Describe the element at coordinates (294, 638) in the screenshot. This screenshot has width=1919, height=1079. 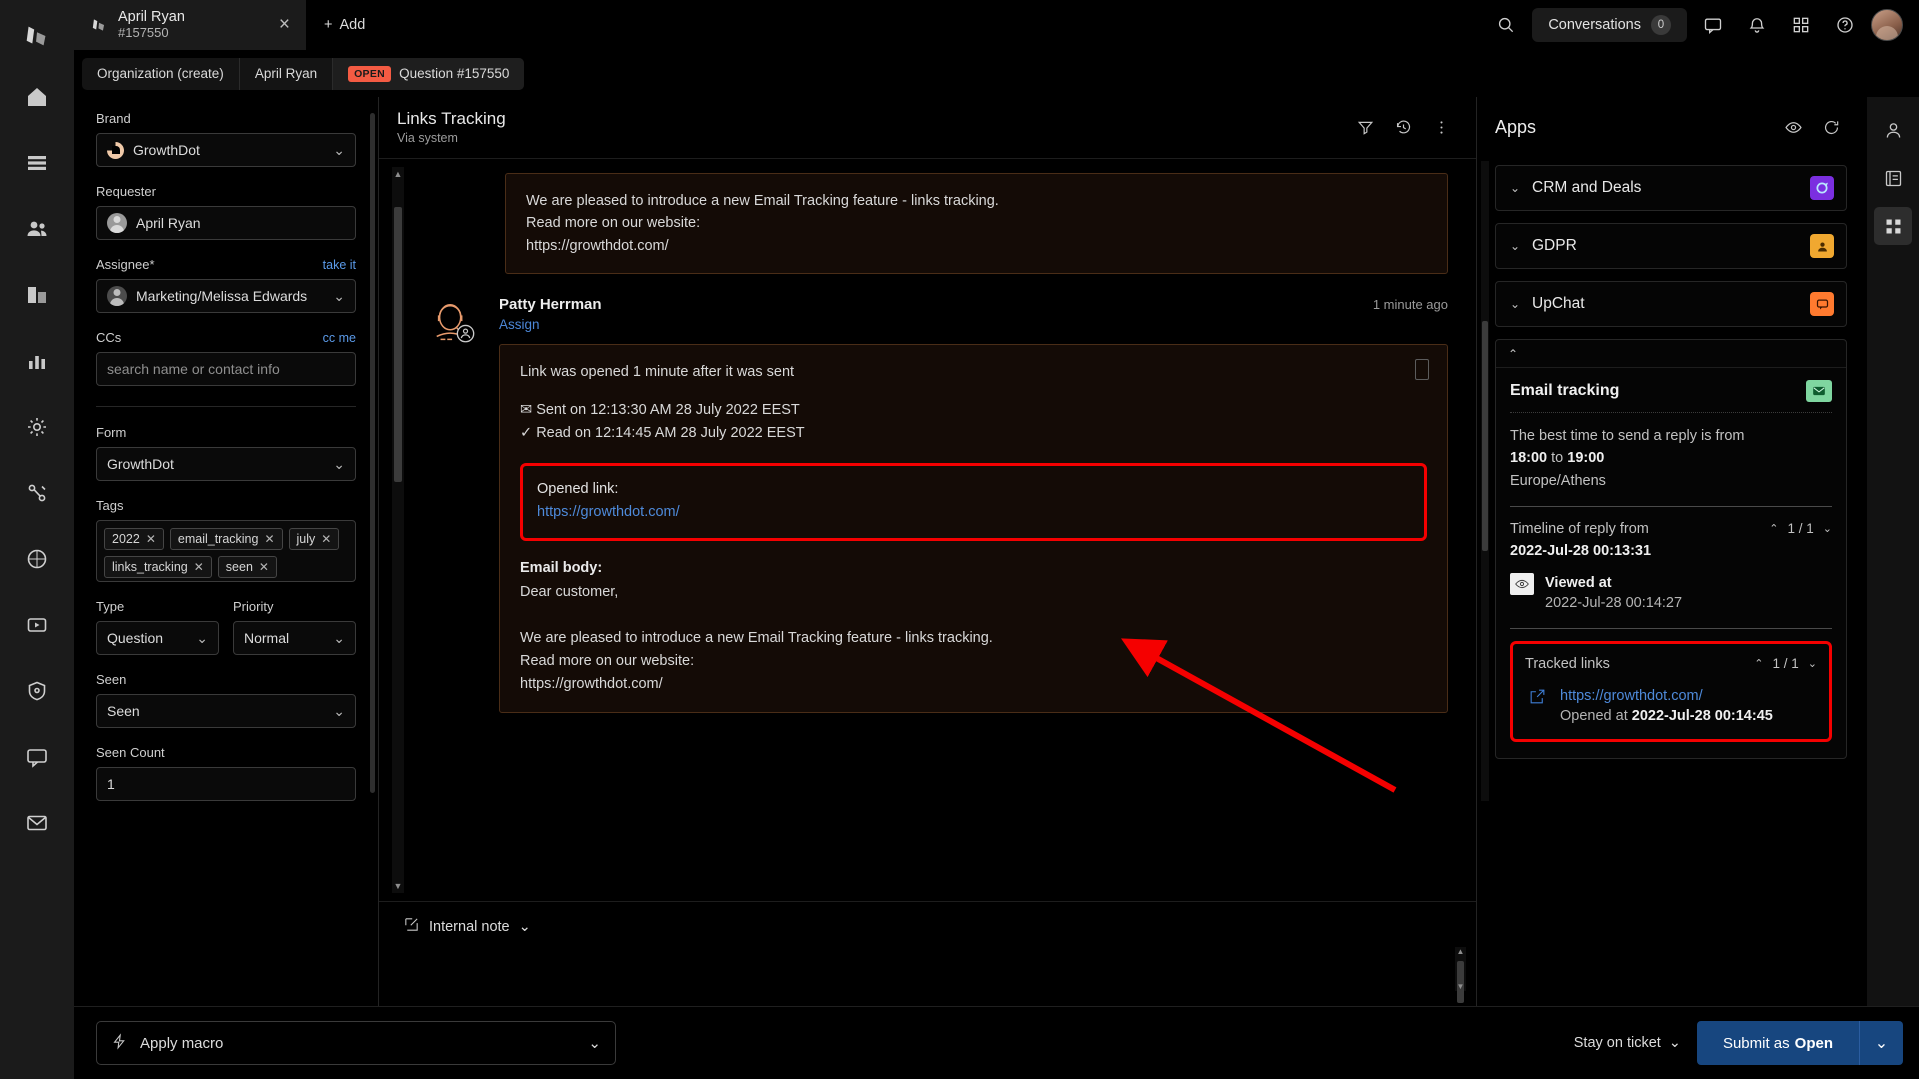
I see `priority-select: Normal ⌄` at that location.